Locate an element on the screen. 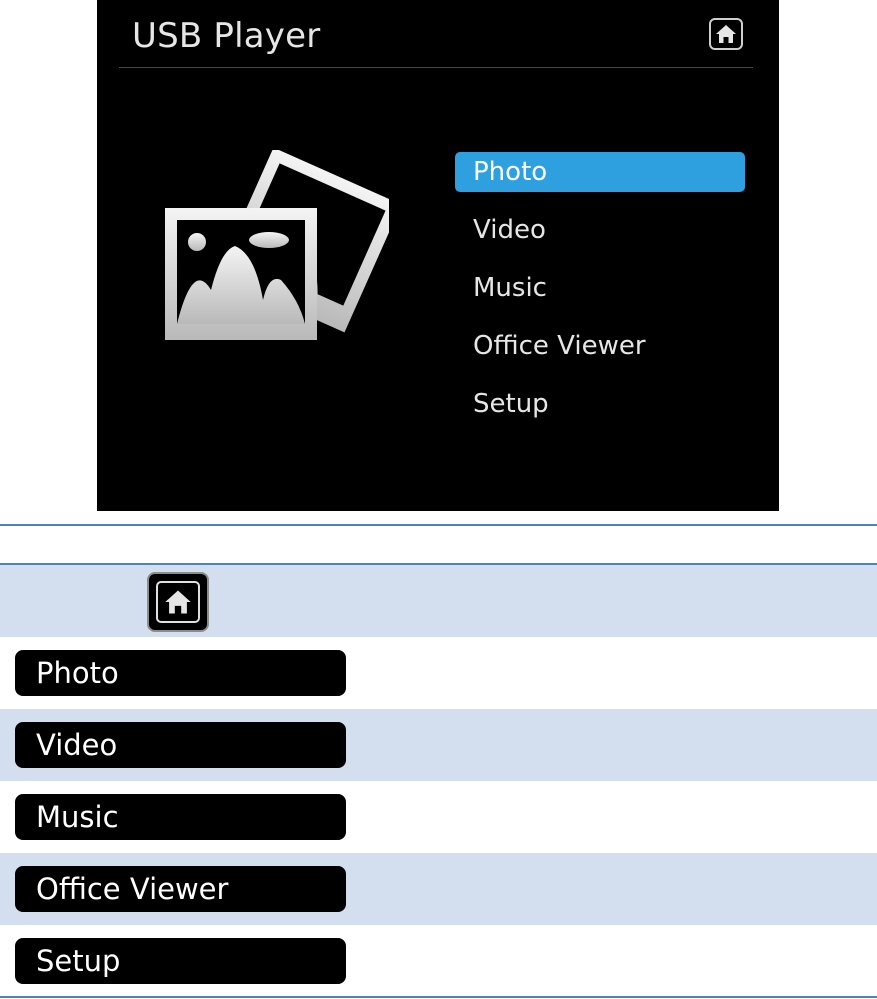 The width and height of the screenshot is (877, 999). menu-item-office-viewer: Office Viewer is located at coordinates (600, 346).